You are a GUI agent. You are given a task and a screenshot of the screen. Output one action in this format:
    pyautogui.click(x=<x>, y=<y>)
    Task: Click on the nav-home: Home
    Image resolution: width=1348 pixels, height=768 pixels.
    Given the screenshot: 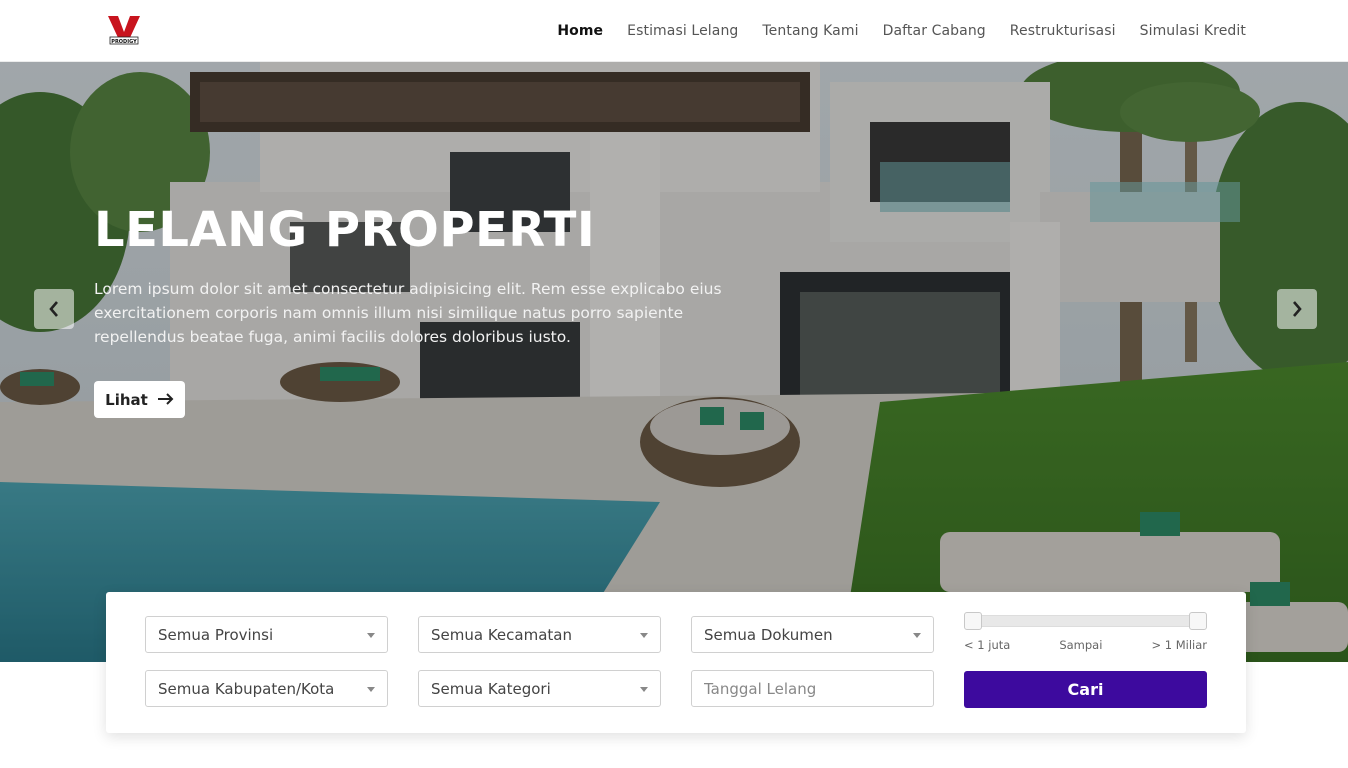 What is the action you would take?
    pyautogui.click(x=580, y=31)
    